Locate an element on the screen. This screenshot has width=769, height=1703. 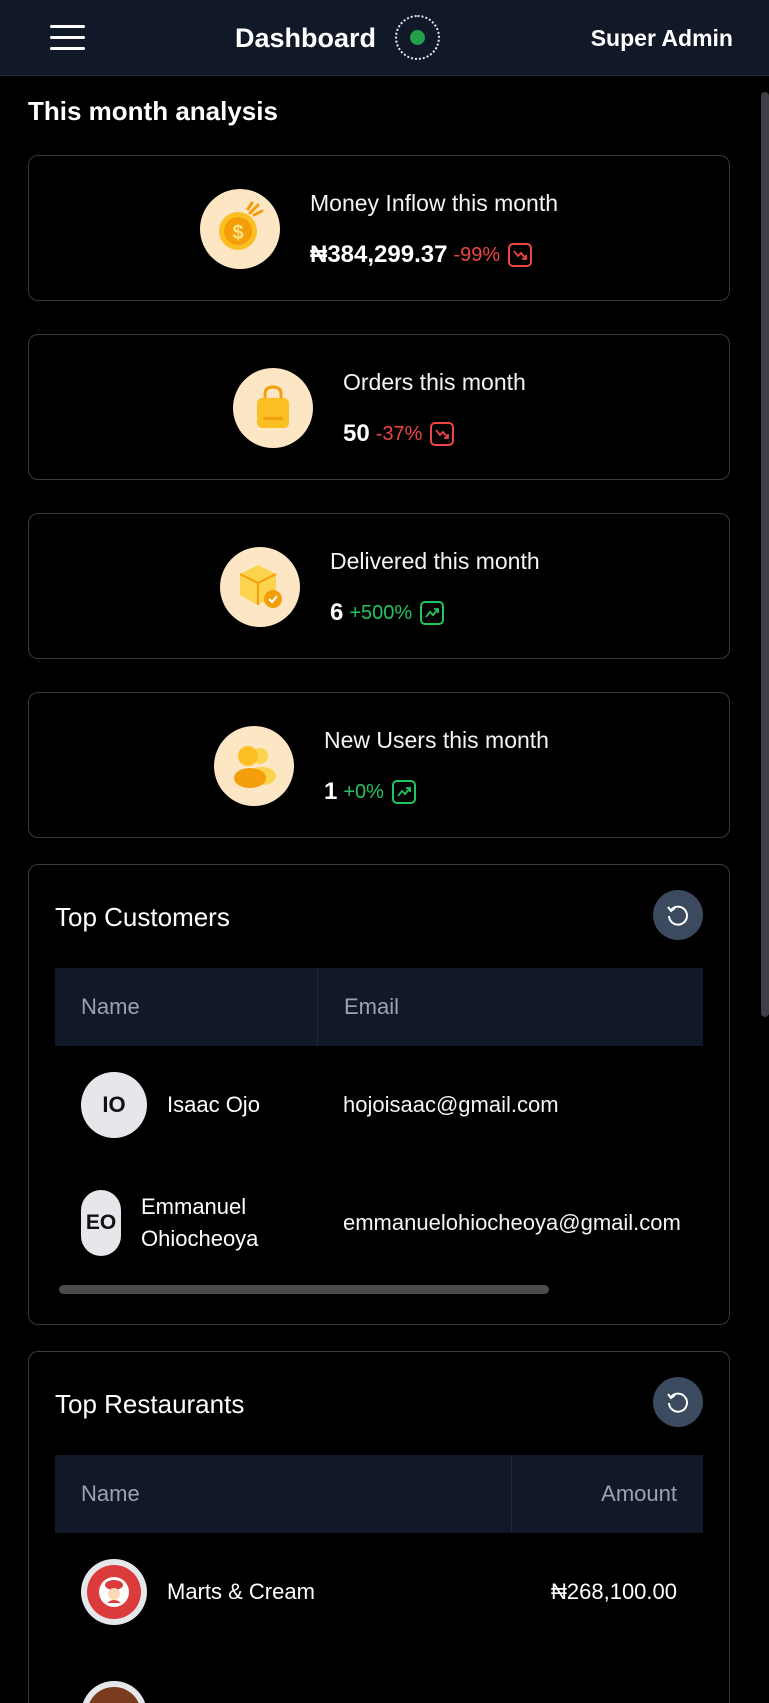
stat-change: -37% is located at coordinates (399, 434).